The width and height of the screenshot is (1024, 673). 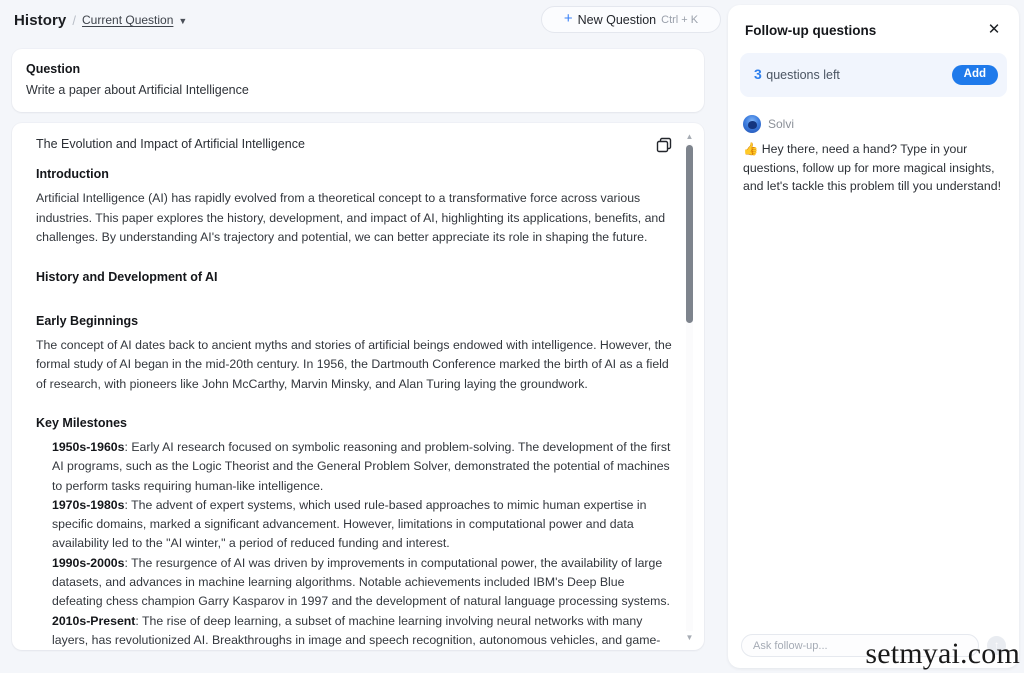 What do you see at coordinates (87, 320) in the screenshot?
I see `heading-early-beginnings: Early Beginnings` at bounding box center [87, 320].